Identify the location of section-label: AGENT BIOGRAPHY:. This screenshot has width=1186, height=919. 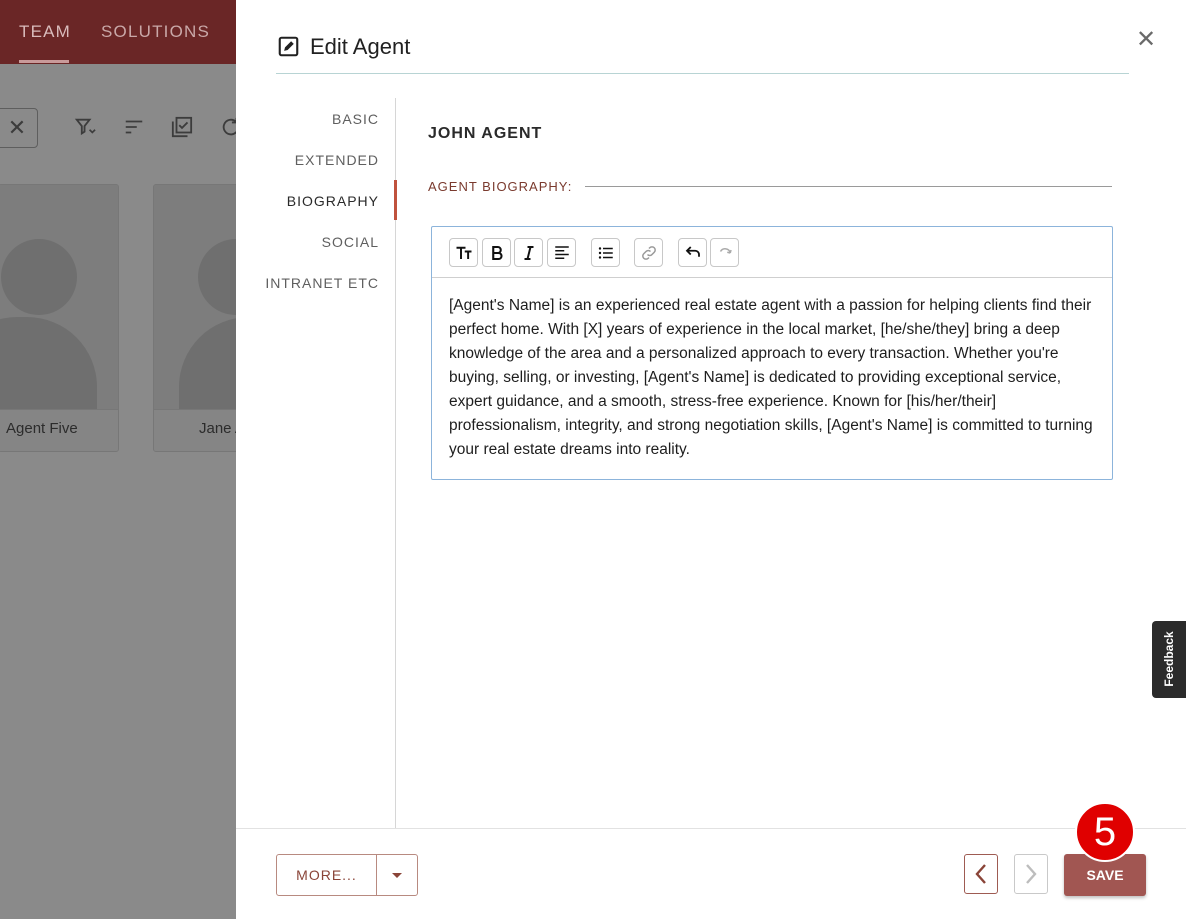
(500, 186).